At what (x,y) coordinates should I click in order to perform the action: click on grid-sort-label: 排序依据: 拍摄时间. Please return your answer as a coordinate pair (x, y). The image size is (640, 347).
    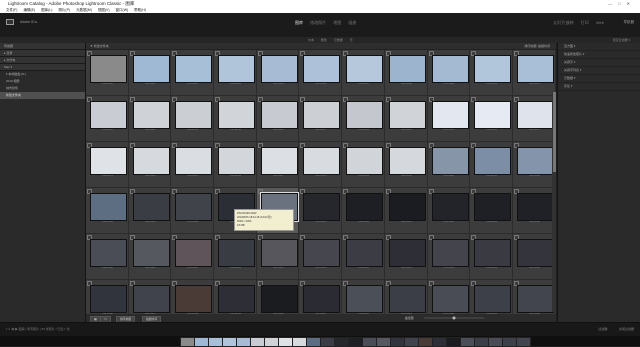
    Looking at the image, I should click on (537, 46).